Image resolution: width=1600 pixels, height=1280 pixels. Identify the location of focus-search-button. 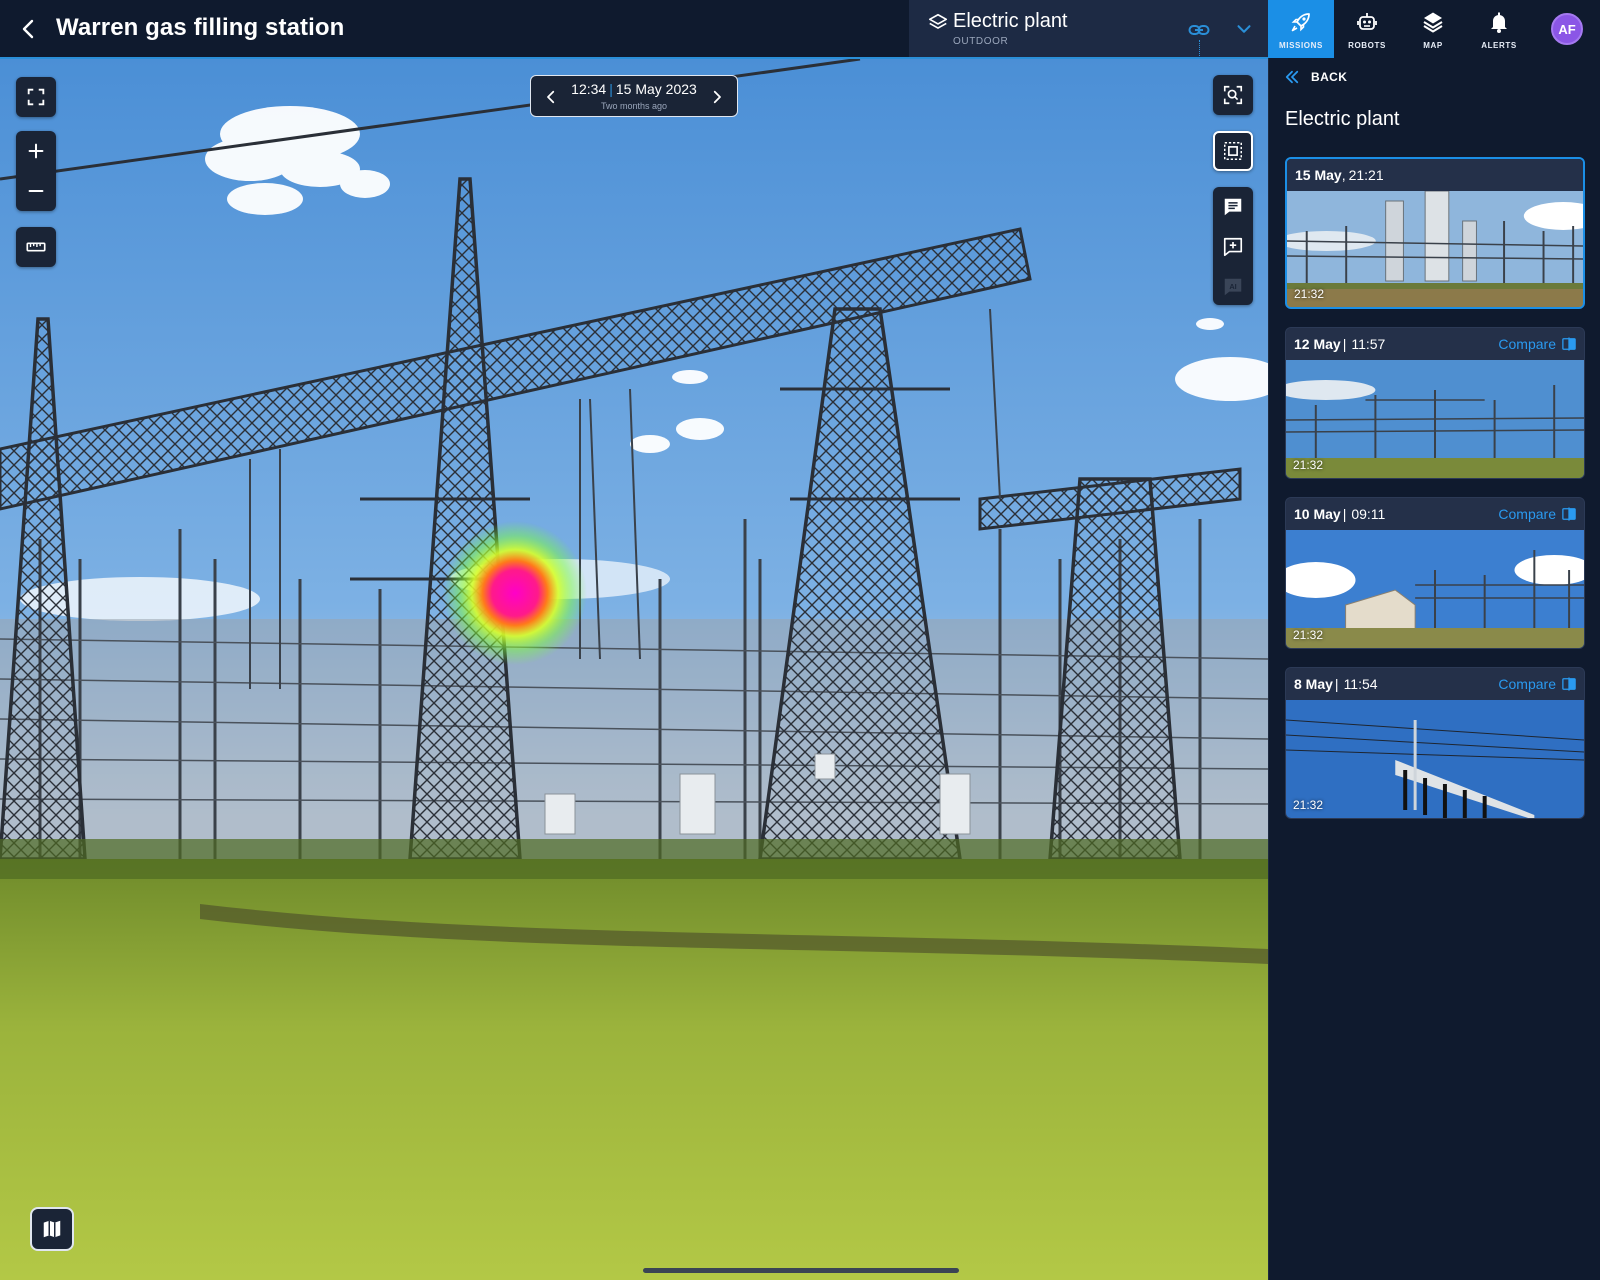
(1233, 95).